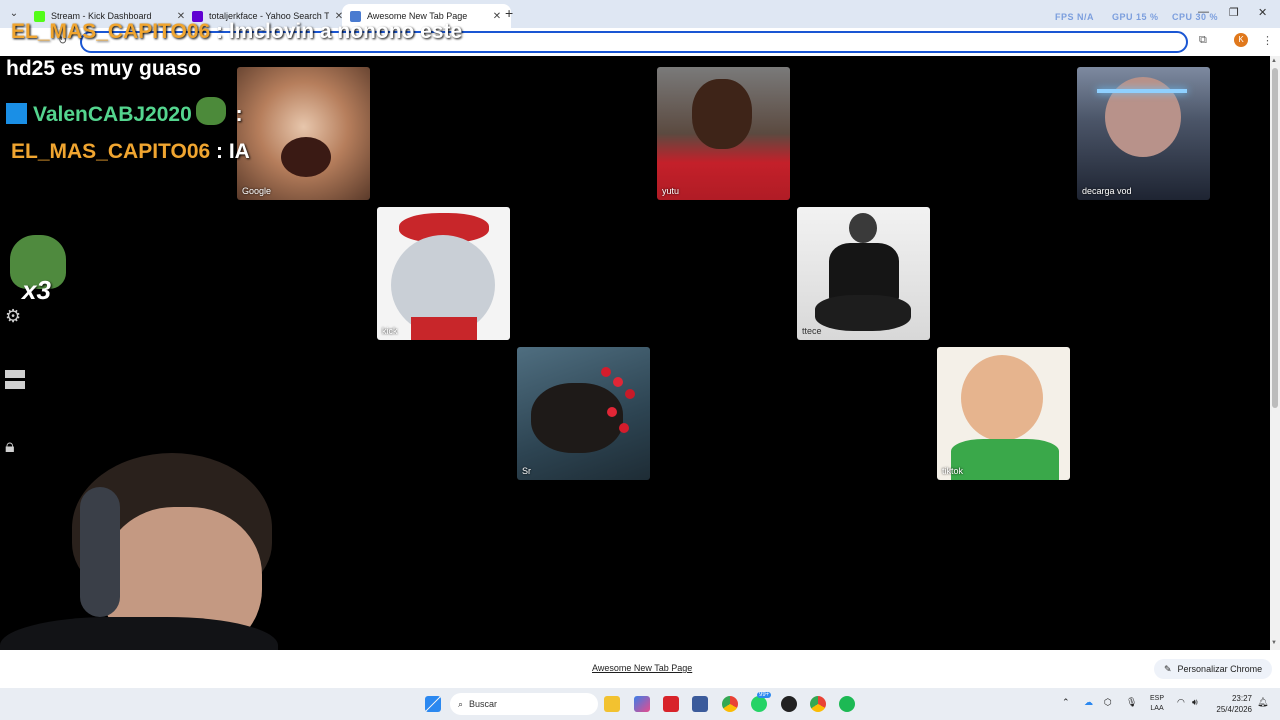 This screenshot has width=1280, height=720. Describe the element at coordinates (1088, 702) in the screenshot. I see `onedrive-icon: ☁` at that location.